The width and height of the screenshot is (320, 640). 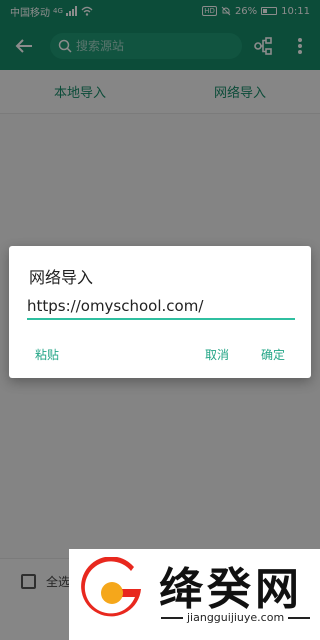 I want to click on dash-left, so click(x=172, y=617).